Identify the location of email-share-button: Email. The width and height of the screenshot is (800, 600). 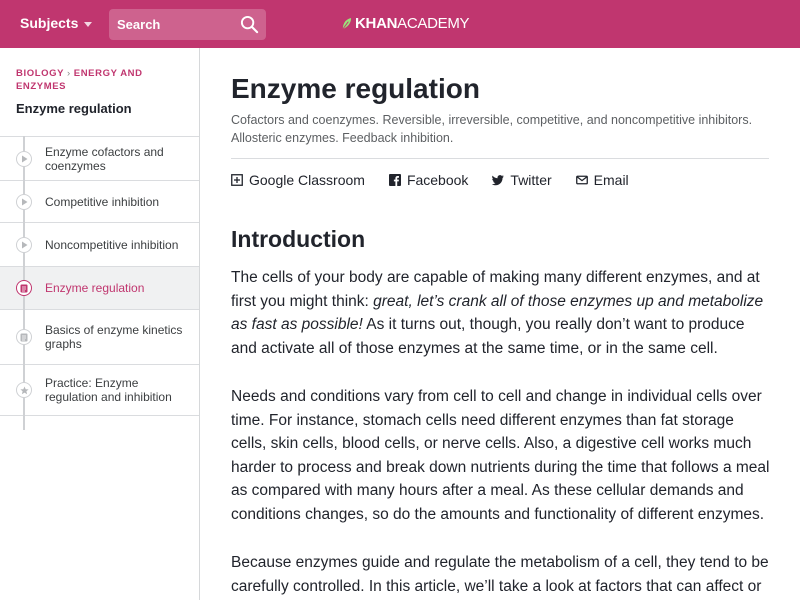
(602, 180).